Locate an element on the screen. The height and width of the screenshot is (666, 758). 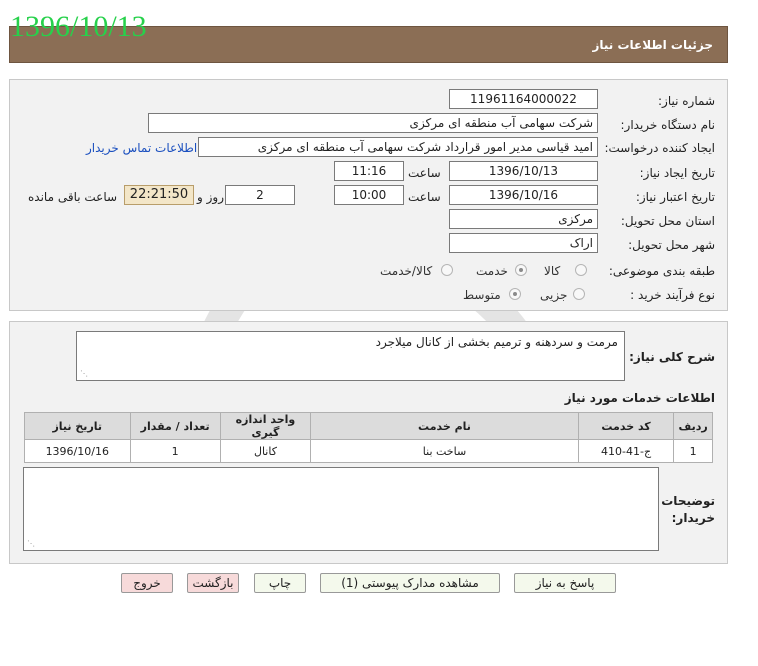
table-row: 1 ج-41-410 ساخت بنا کانال 1 1396/10/16 is located at coordinates (368, 451).